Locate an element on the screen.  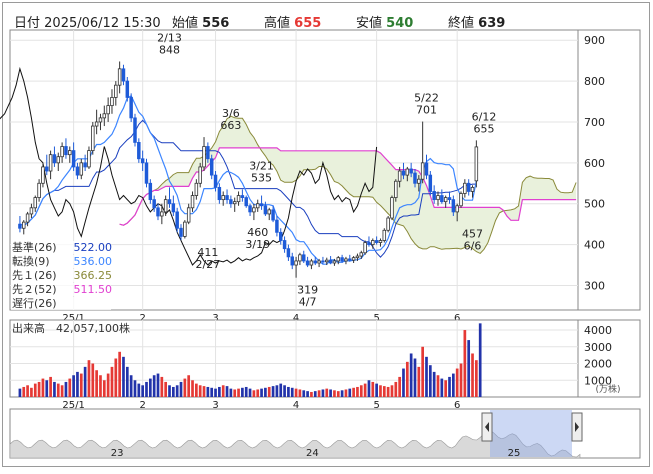
header-low: 安値 540 is located at coordinates (384, 21).